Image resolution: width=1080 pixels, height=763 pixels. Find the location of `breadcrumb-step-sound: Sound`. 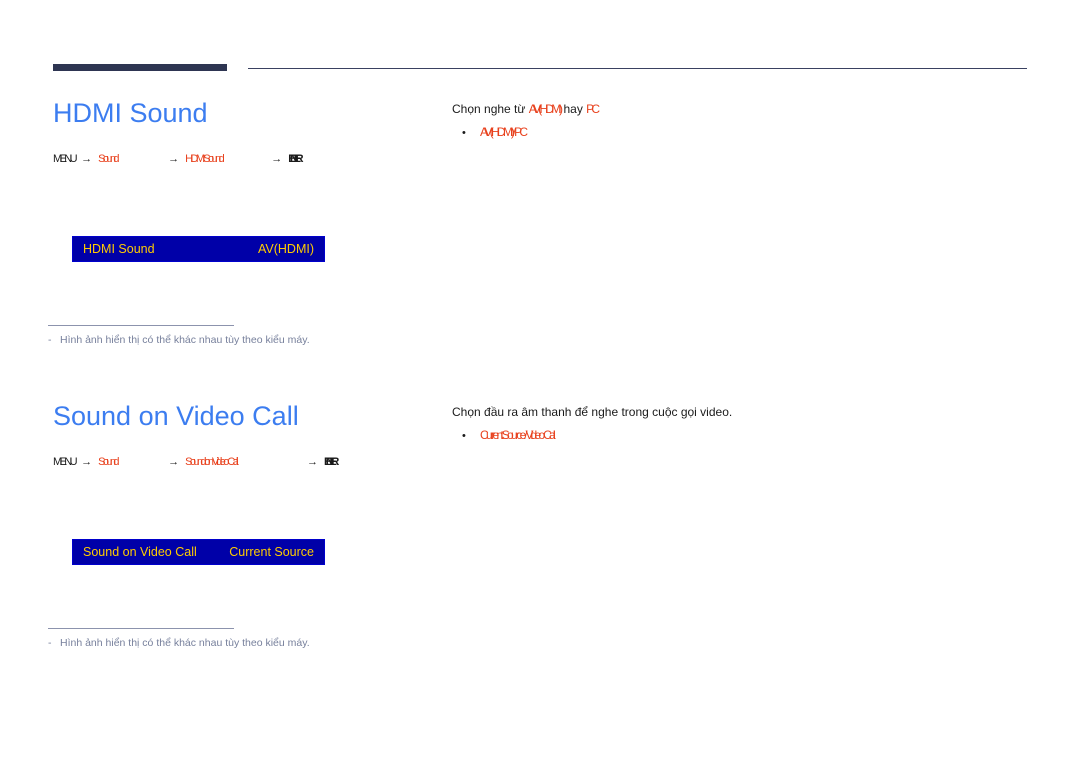

breadcrumb-step-sound: Sound is located at coordinates (108, 159).